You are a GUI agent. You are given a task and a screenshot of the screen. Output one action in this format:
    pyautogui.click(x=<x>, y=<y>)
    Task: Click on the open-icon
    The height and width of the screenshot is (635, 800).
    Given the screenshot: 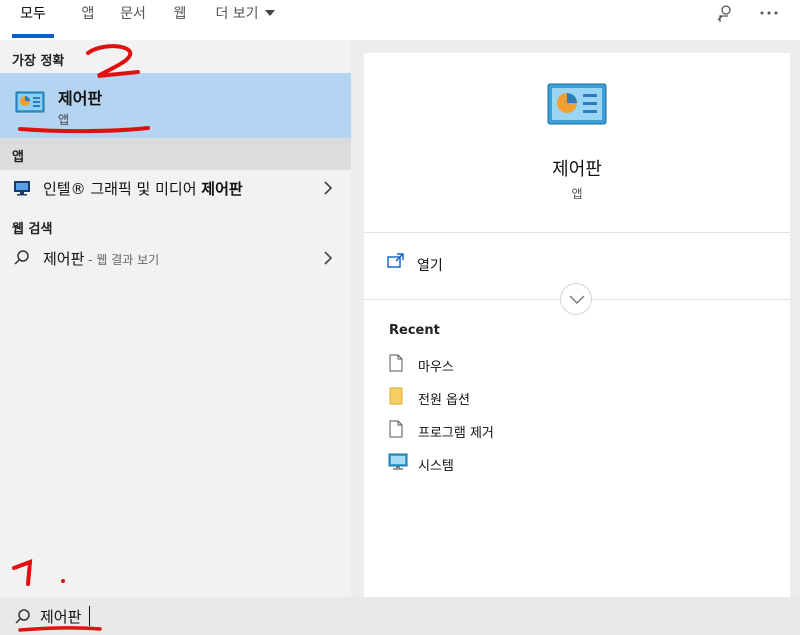 What is the action you would take?
    pyautogui.click(x=396, y=263)
    